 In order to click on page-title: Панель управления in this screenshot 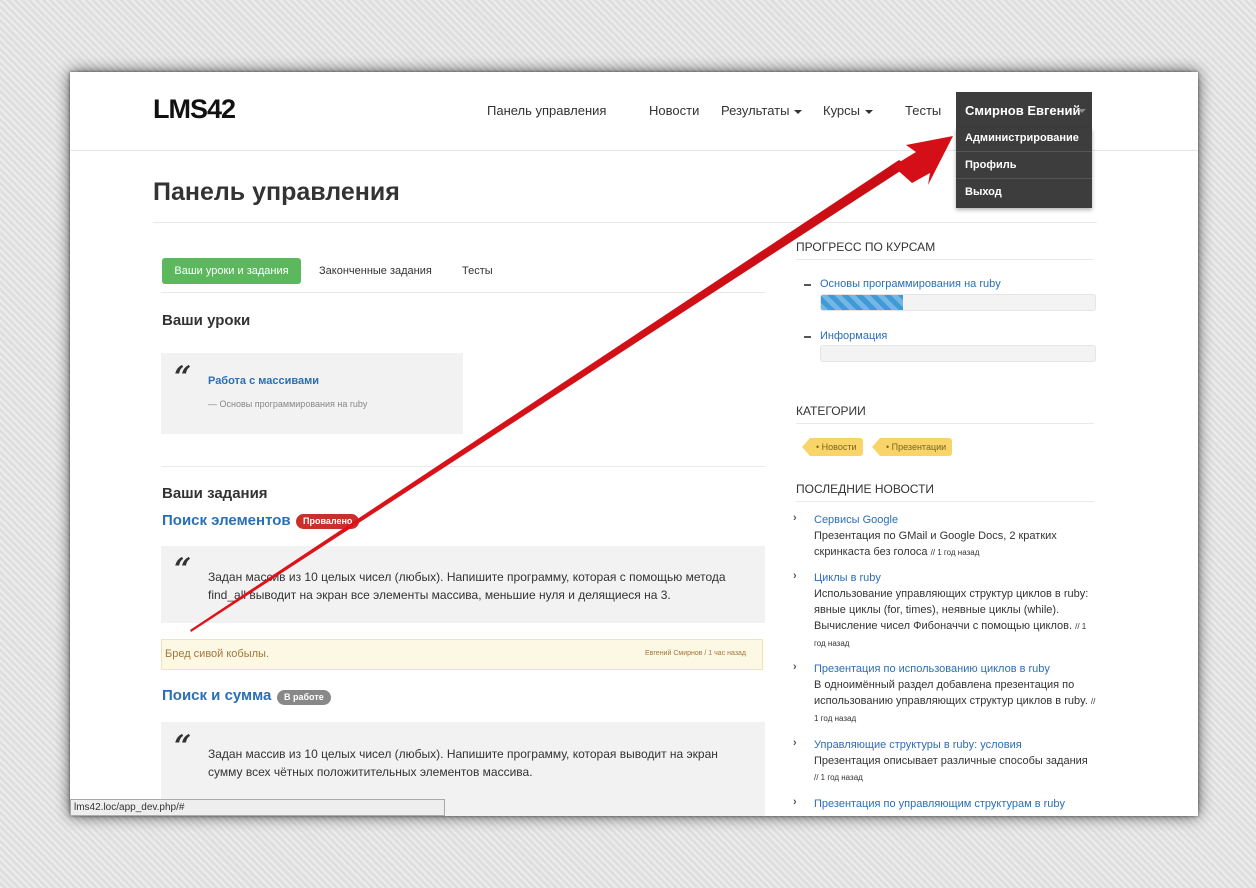, I will do `click(276, 192)`.